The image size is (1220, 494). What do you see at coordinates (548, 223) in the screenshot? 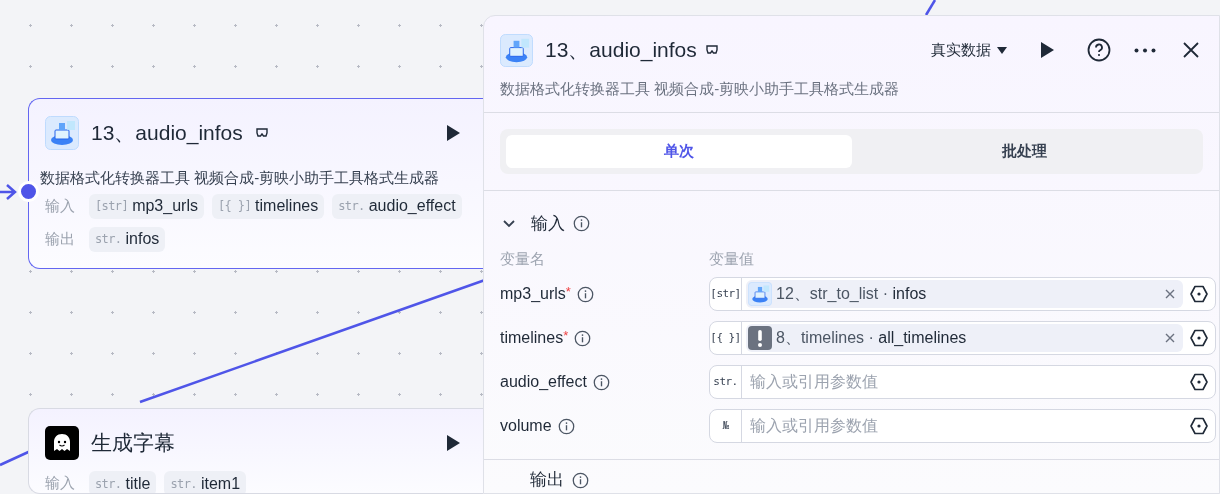
I see `section-title: 输入` at bounding box center [548, 223].